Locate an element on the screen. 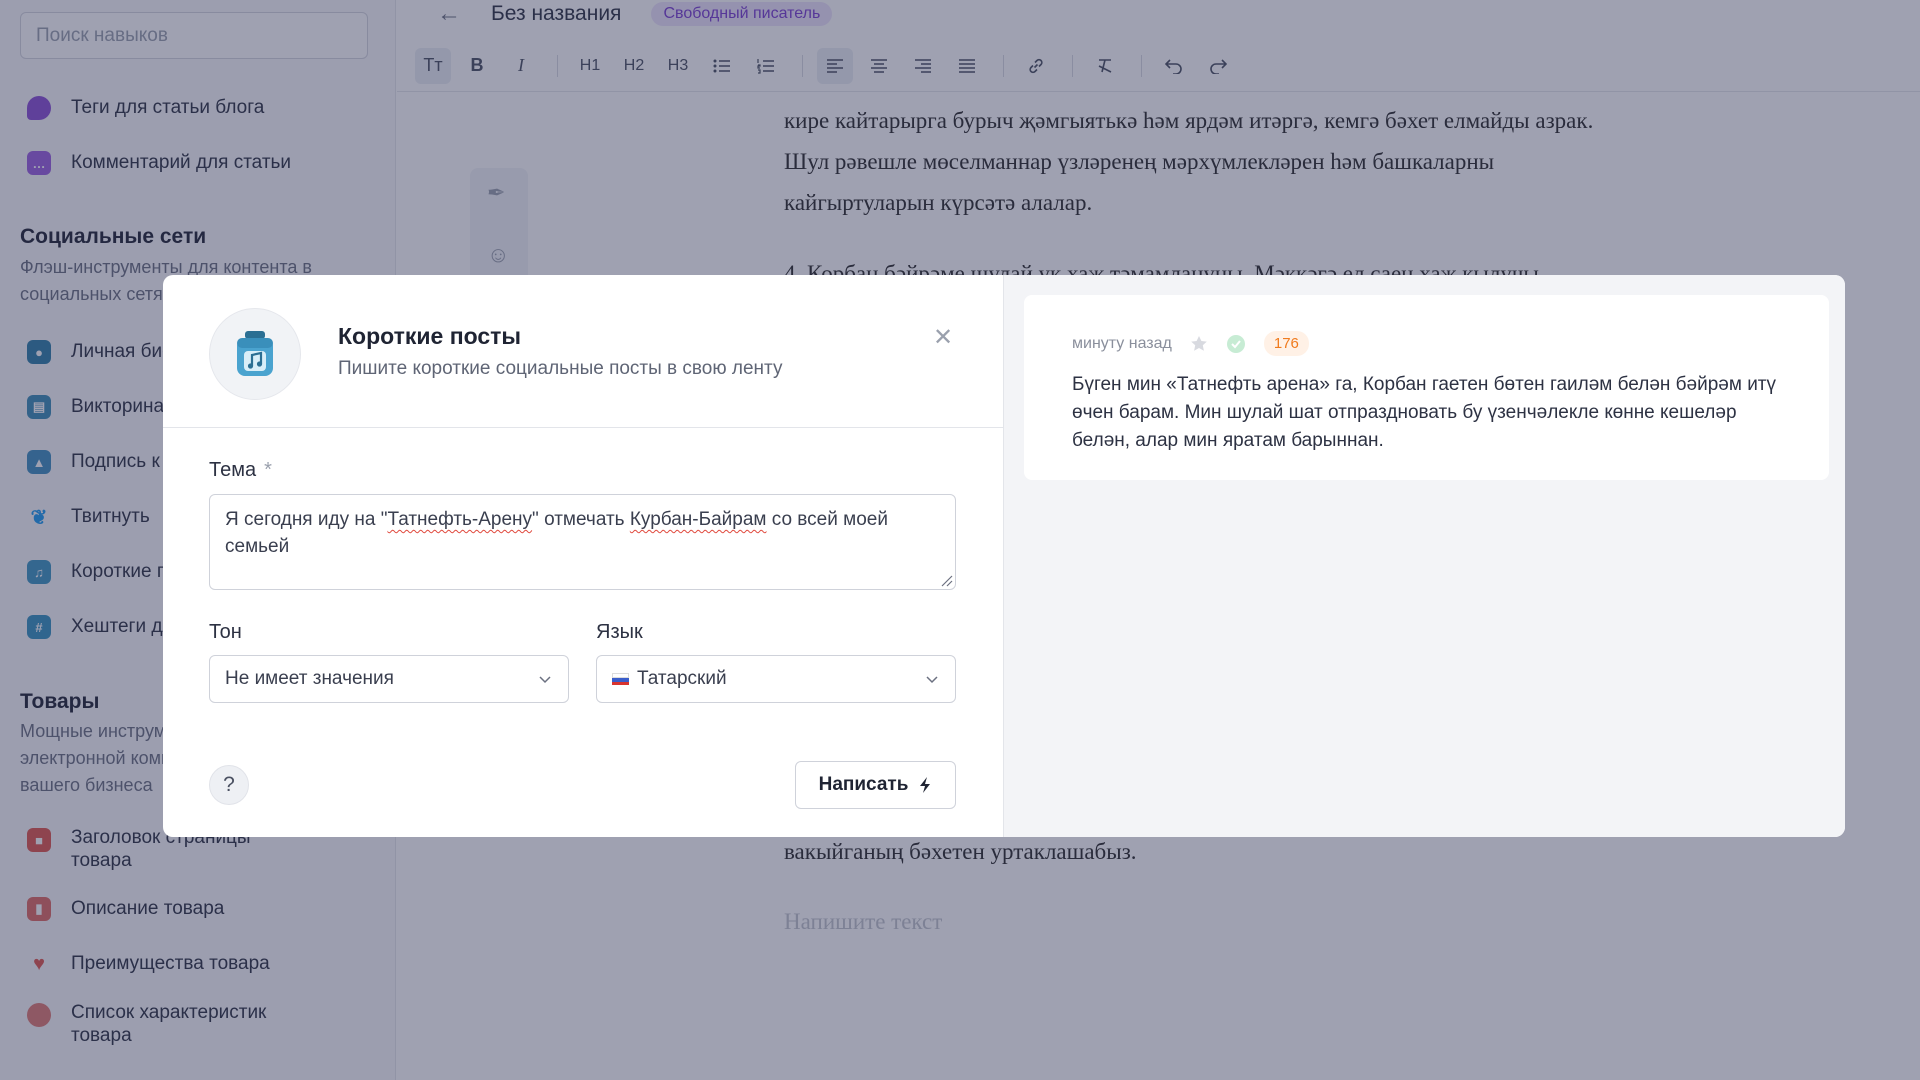  spellcheck-word: Курбан-Байрам is located at coordinates (698, 519).